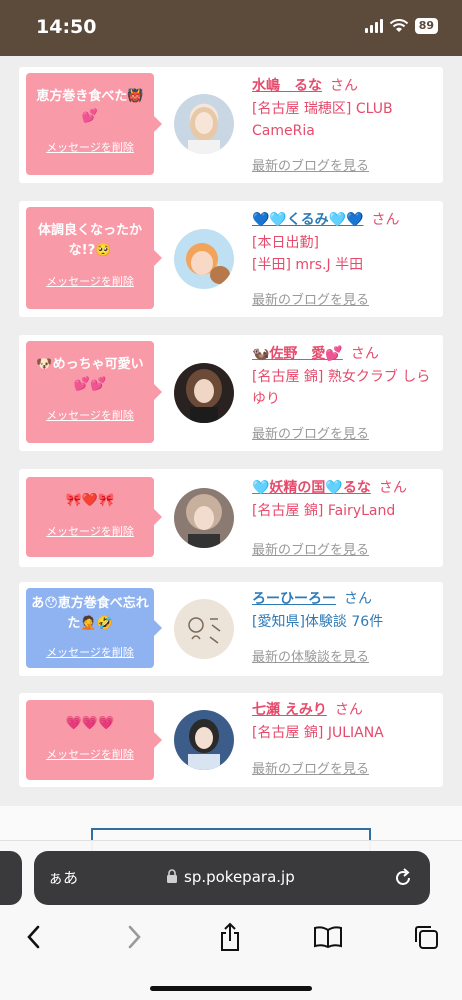 This screenshot has height=1000, width=462. I want to click on wifi-icon, so click(398, 25).